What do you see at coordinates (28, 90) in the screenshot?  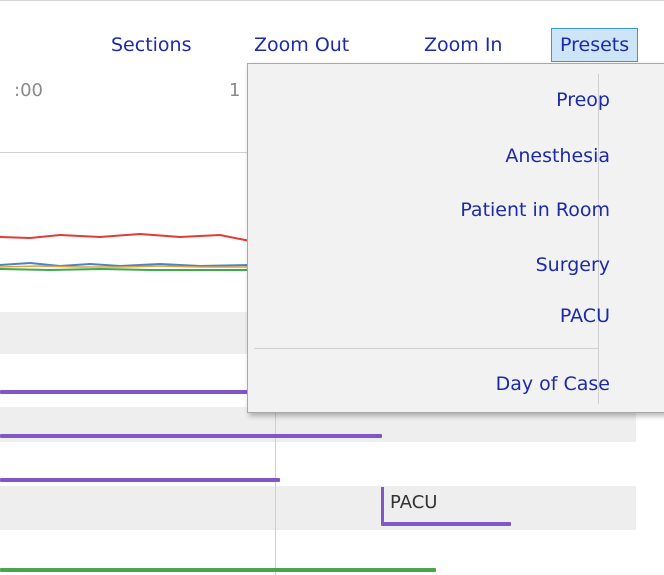 I see `time-tick-label: :00` at bounding box center [28, 90].